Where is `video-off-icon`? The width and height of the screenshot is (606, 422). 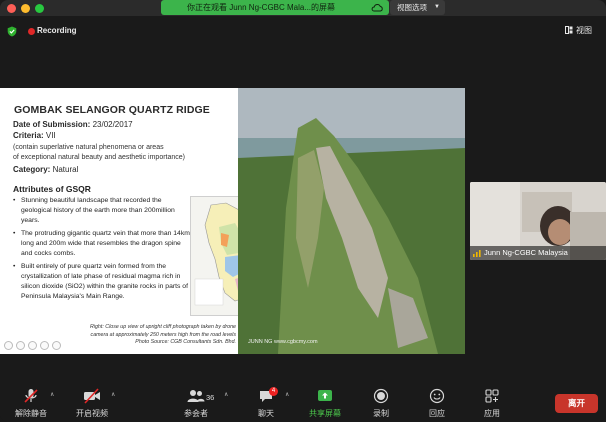
video-off-icon is located at coordinates (92, 396).